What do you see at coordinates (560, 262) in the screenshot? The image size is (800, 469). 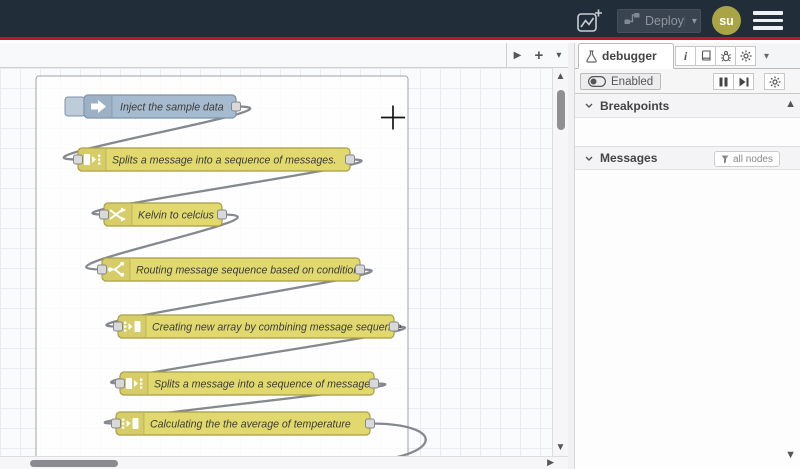 I see `canvas-vertical-scrollbar: ▲ ▼` at bounding box center [560, 262].